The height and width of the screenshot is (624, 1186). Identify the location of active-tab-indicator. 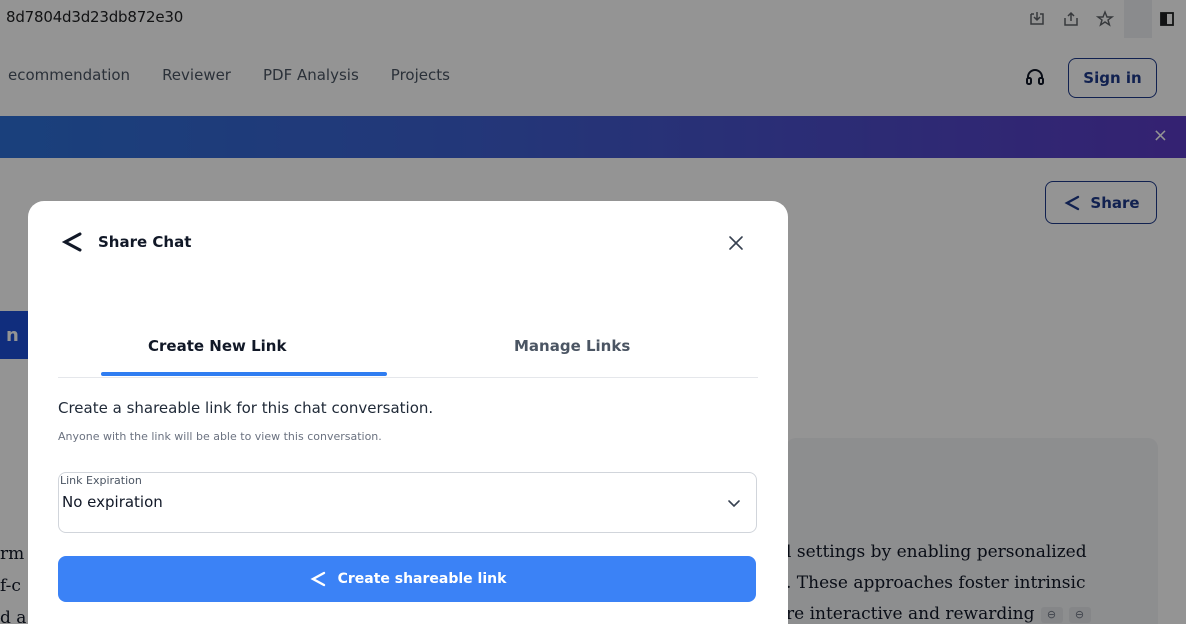
(244, 374).